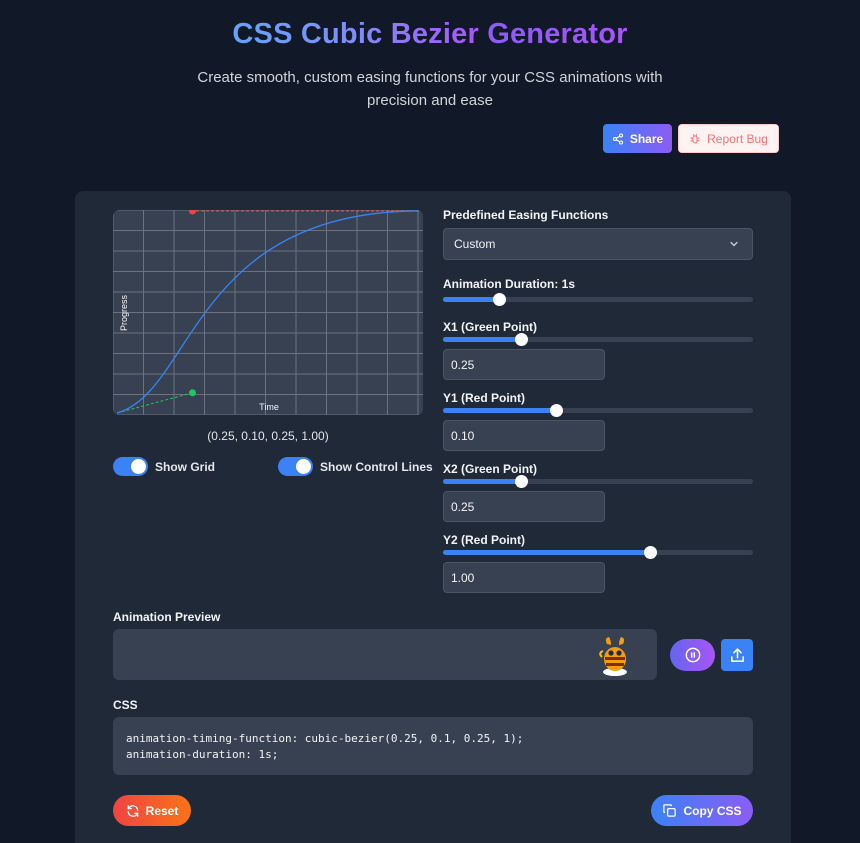 The image size is (860, 843). What do you see at coordinates (524, 506) in the screenshot?
I see `x2-input: 0.25` at bounding box center [524, 506].